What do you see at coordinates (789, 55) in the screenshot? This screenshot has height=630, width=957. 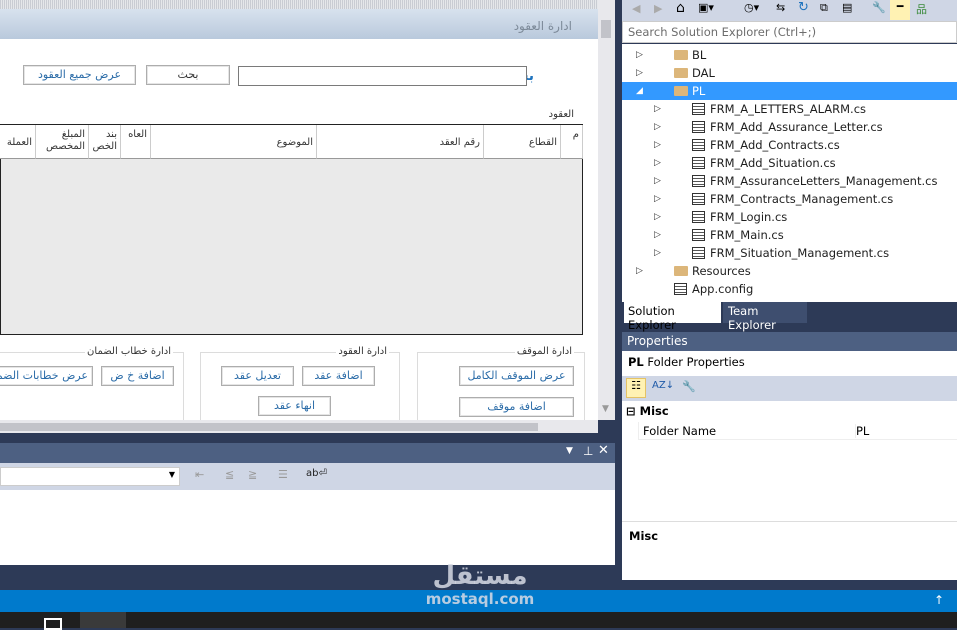 I see `tree-item: ▷ BL` at bounding box center [789, 55].